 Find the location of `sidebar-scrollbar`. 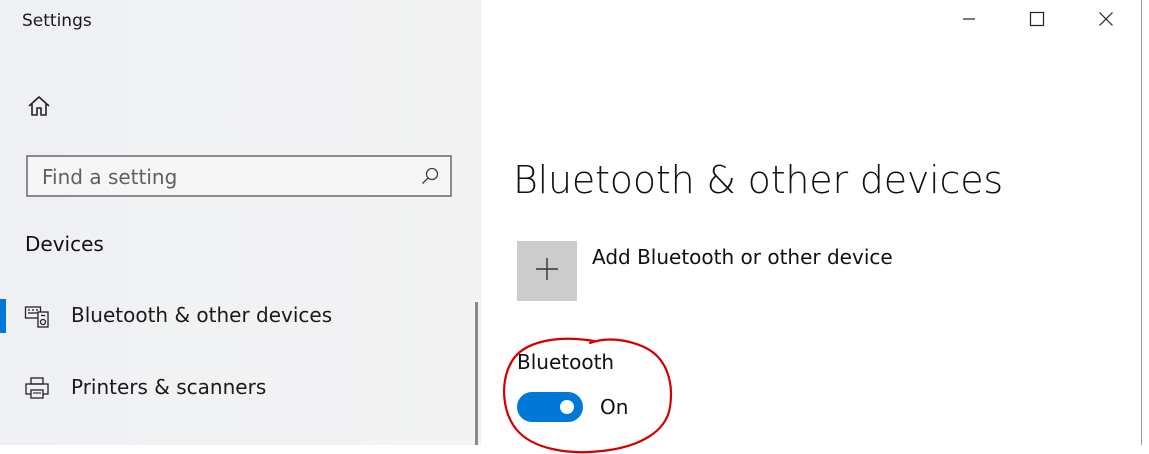

sidebar-scrollbar is located at coordinates (476, 373).